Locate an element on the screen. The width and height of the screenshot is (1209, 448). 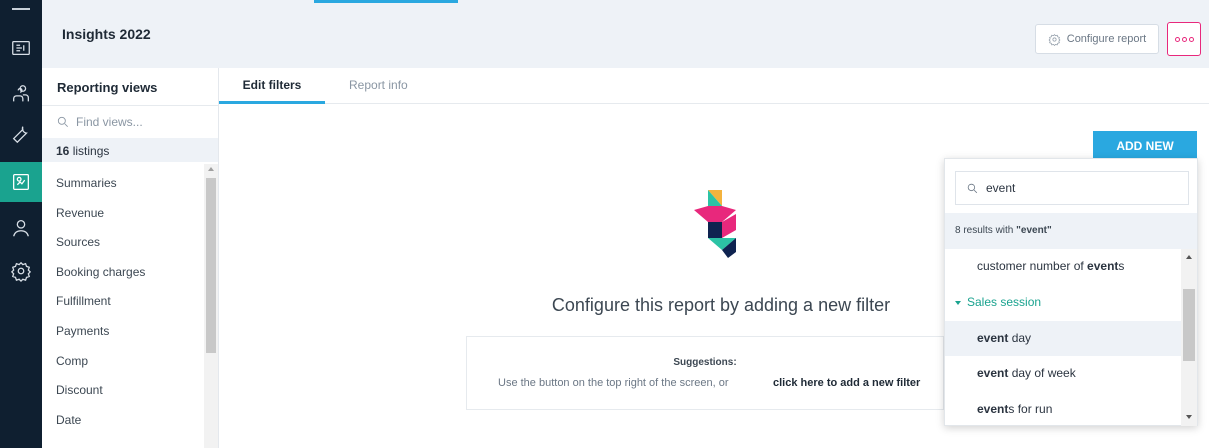
header-accent-bar is located at coordinates (386, 1).